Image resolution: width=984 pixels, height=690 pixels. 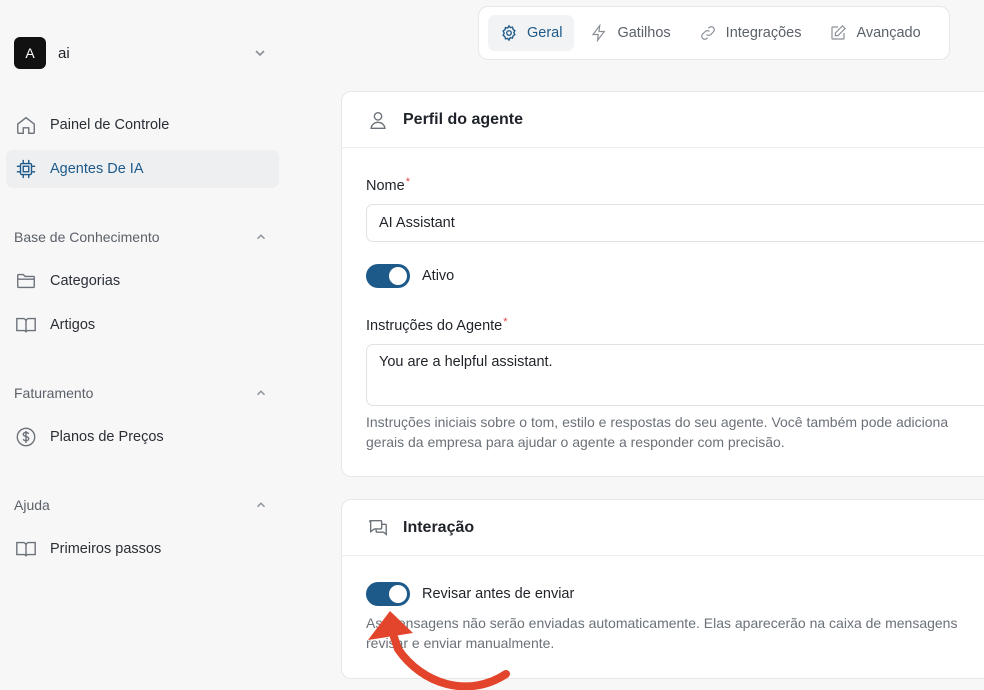 I want to click on lightning-icon, so click(x=599, y=33).